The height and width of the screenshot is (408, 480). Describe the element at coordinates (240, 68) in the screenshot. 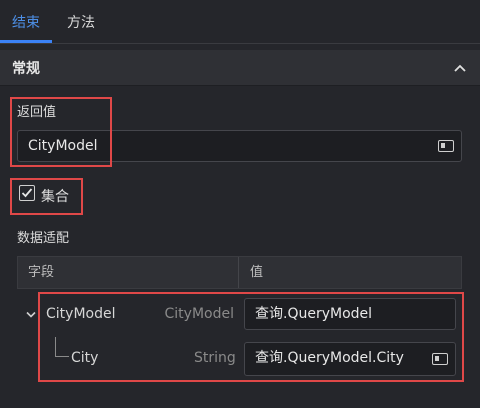

I see `general-section-header: 常规` at that location.